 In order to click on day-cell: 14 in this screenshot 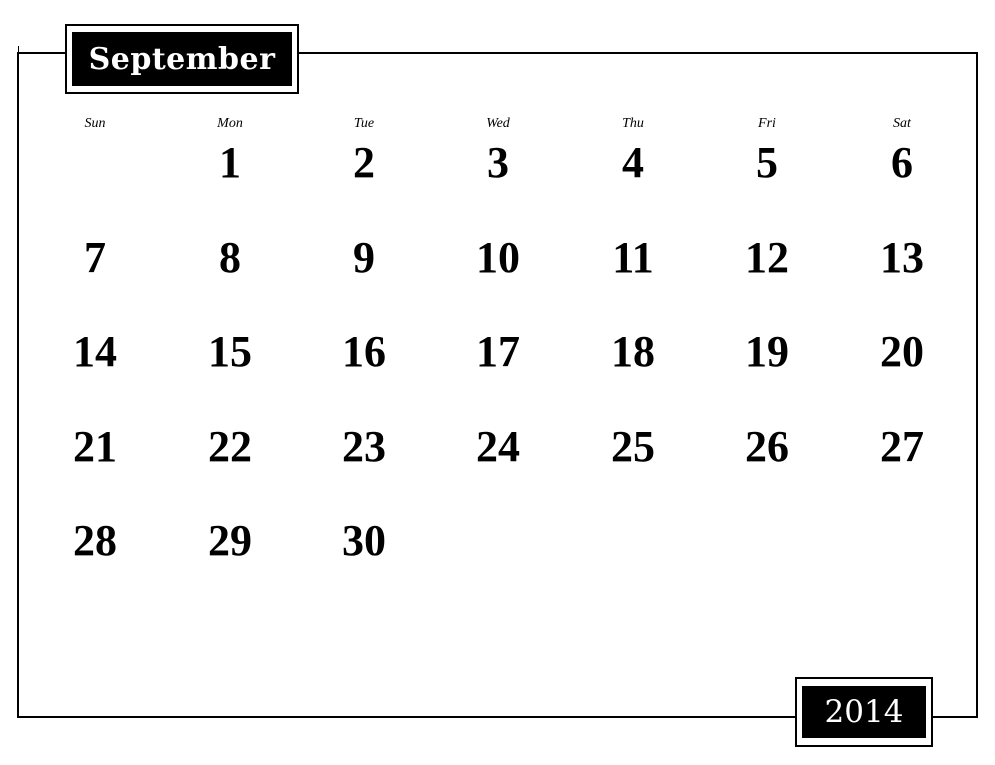, I will do `click(95, 351)`.